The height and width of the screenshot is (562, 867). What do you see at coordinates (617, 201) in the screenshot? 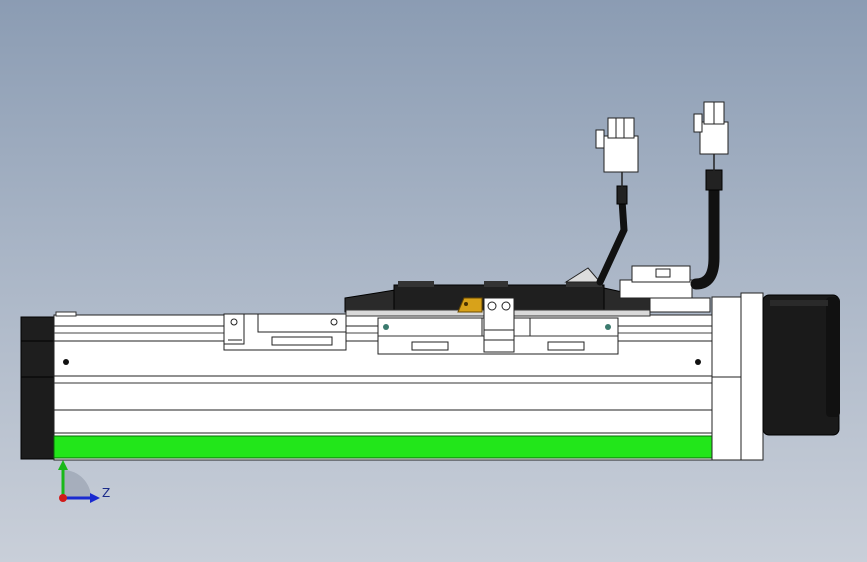
I see `left-cable-connector` at bounding box center [617, 201].